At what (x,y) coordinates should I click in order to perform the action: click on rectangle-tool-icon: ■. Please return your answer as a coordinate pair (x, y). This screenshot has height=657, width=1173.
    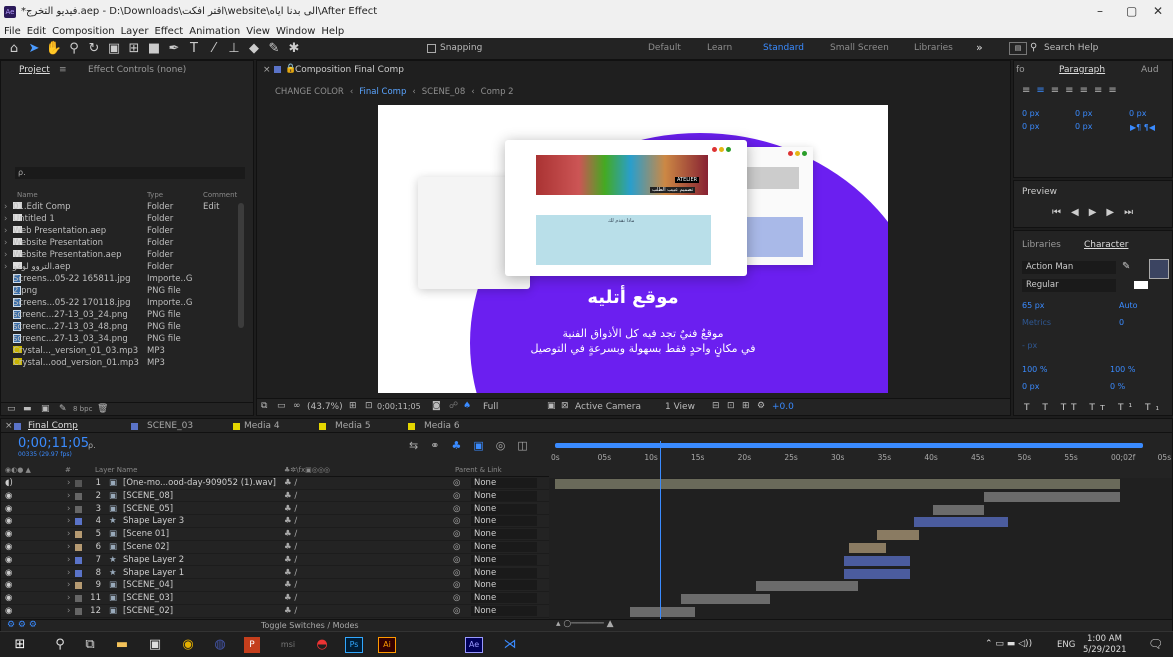
    Looking at the image, I should click on (154, 49).